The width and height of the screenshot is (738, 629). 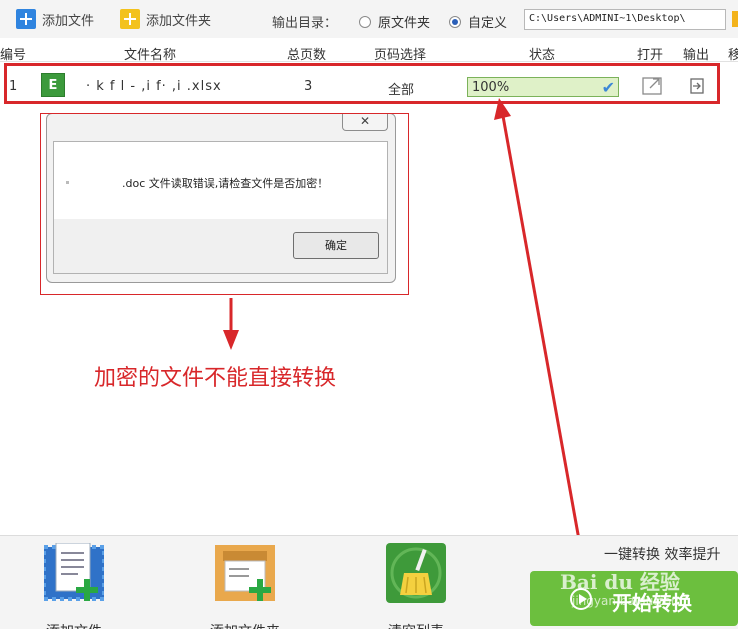 I want to click on col-filename: 文件名称, so click(x=150, y=55).